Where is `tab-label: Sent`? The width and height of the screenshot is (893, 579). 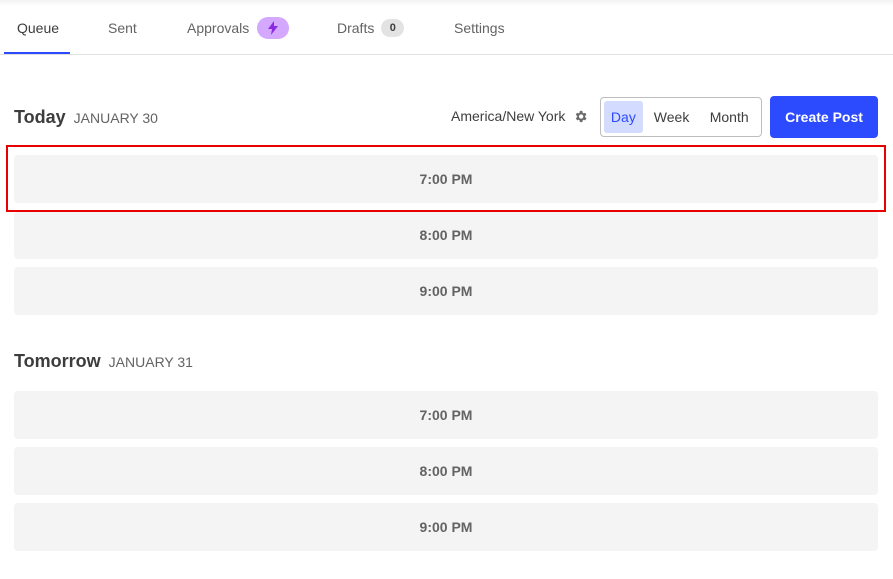 tab-label: Sent is located at coordinates (122, 27).